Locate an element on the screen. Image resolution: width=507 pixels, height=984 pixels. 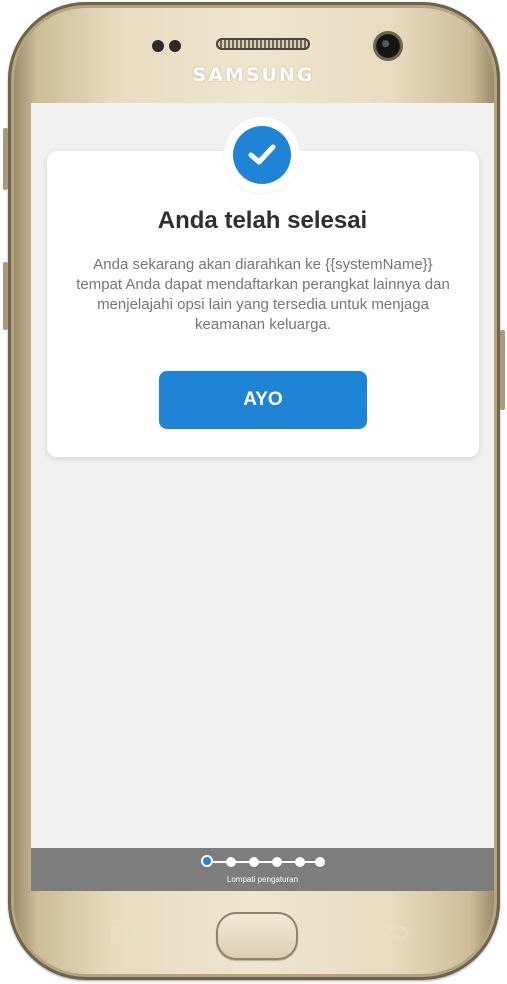
check-icon is located at coordinates (262, 154).